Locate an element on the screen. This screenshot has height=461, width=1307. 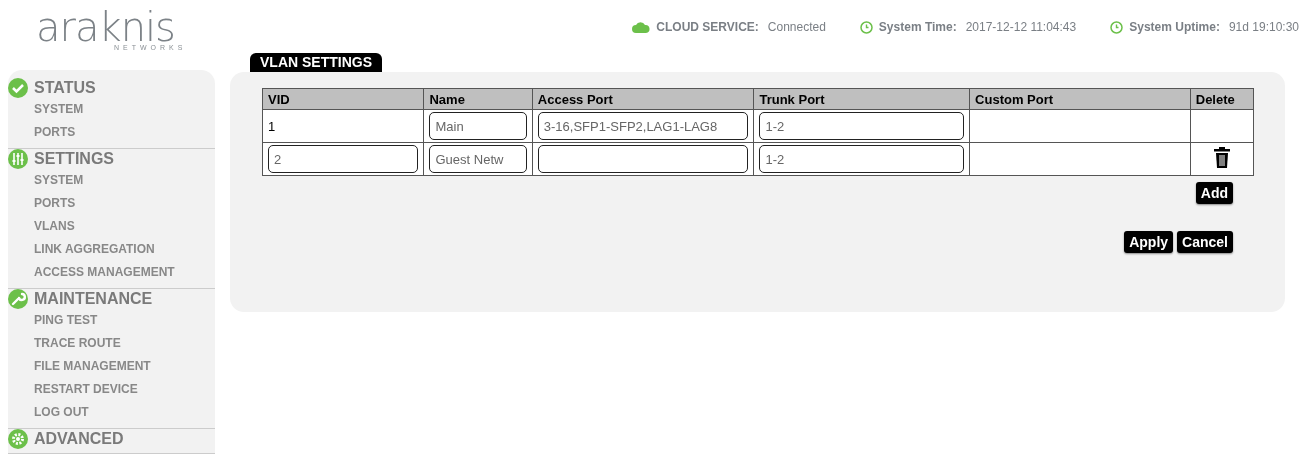
sidebar-item: ACCESS MANAGEMENT is located at coordinates (124, 272).